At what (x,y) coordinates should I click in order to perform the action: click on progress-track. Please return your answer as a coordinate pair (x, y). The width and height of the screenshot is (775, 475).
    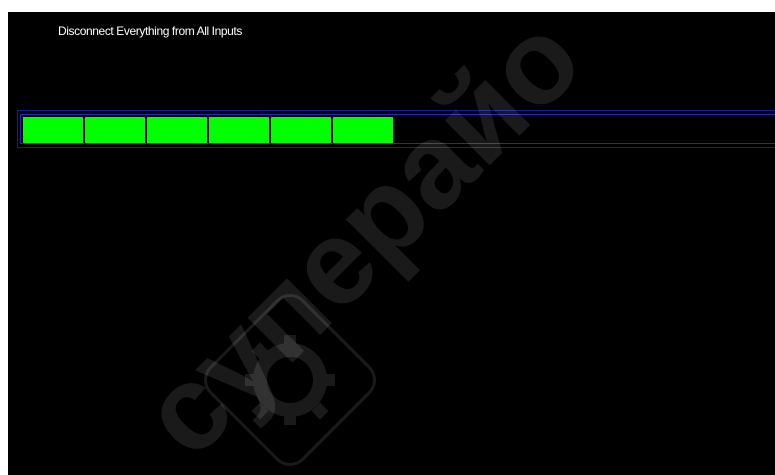
    Looking at the image, I should click on (397, 129).